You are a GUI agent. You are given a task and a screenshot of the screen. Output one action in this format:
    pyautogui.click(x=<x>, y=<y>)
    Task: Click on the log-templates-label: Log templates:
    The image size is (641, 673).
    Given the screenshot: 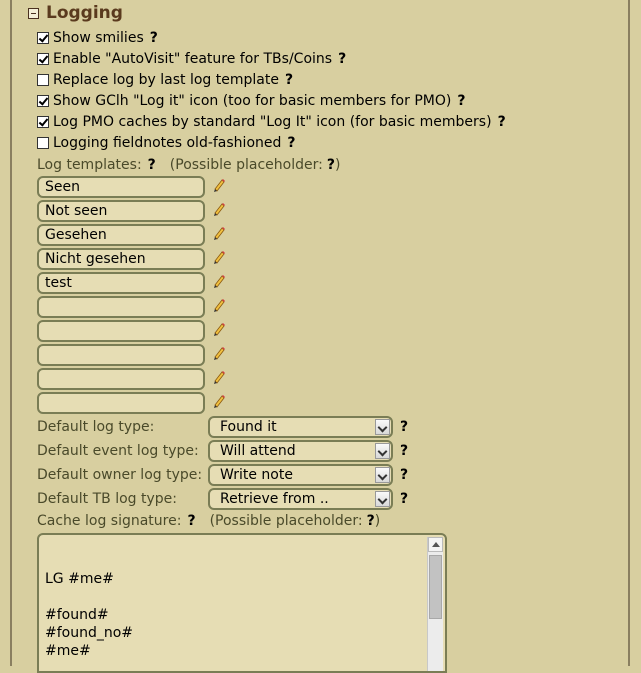 What is the action you would take?
    pyautogui.click(x=89, y=165)
    